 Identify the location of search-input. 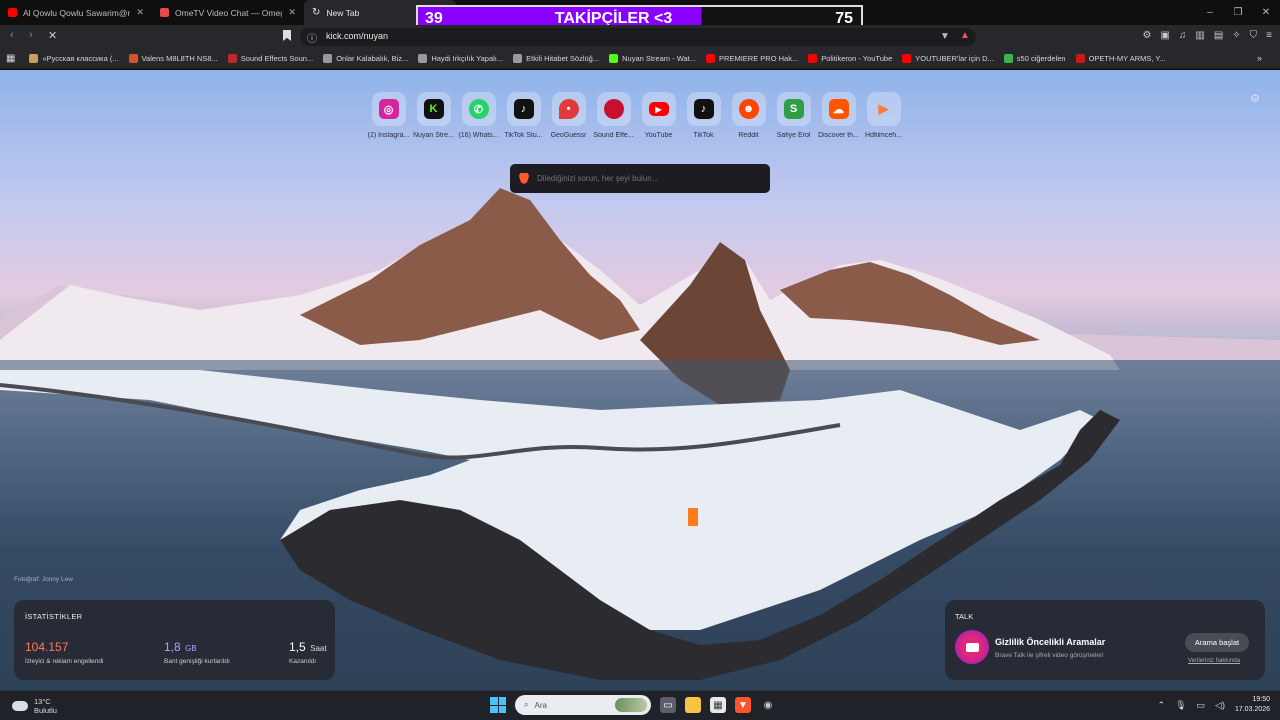
(653, 178).